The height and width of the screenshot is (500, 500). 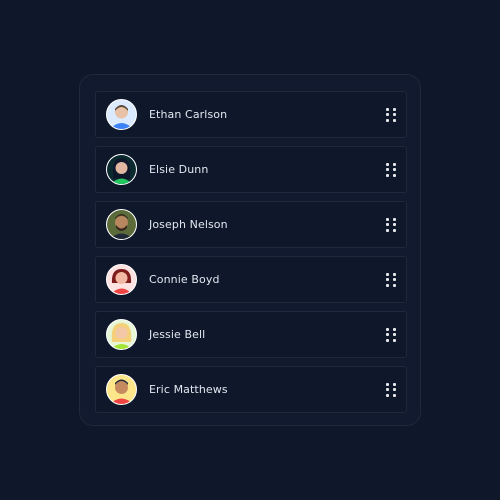 What do you see at coordinates (251, 389) in the screenshot?
I see `list-item: Eric Matthews` at bounding box center [251, 389].